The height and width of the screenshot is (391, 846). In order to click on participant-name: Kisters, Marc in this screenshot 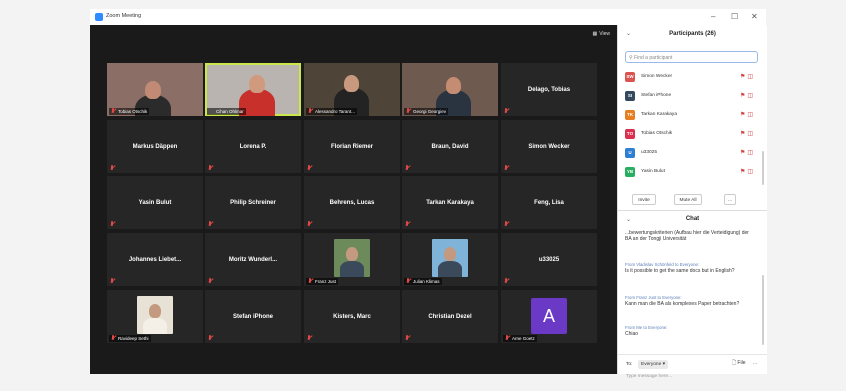, I will do `click(352, 316)`.